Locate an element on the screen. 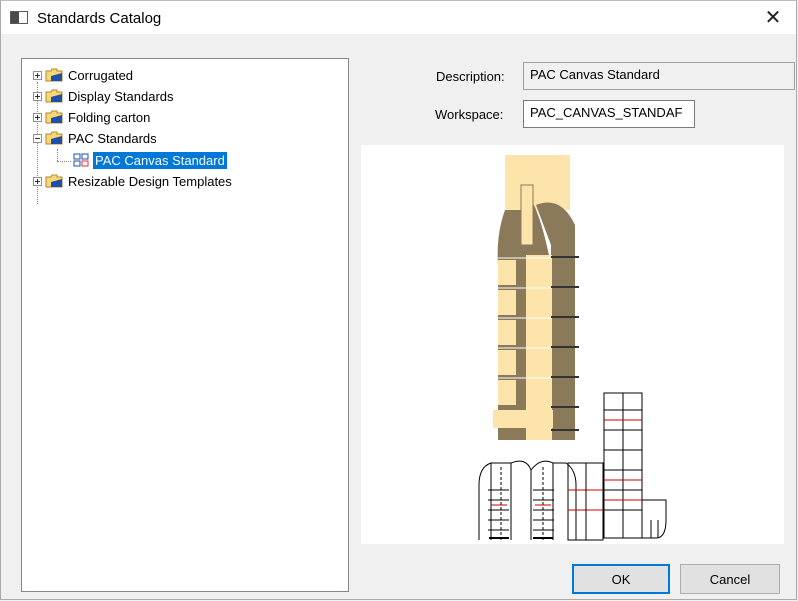 The height and width of the screenshot is (601, 798). tree-item-corrugated: Corrugated is located at coordinates (84, 75).